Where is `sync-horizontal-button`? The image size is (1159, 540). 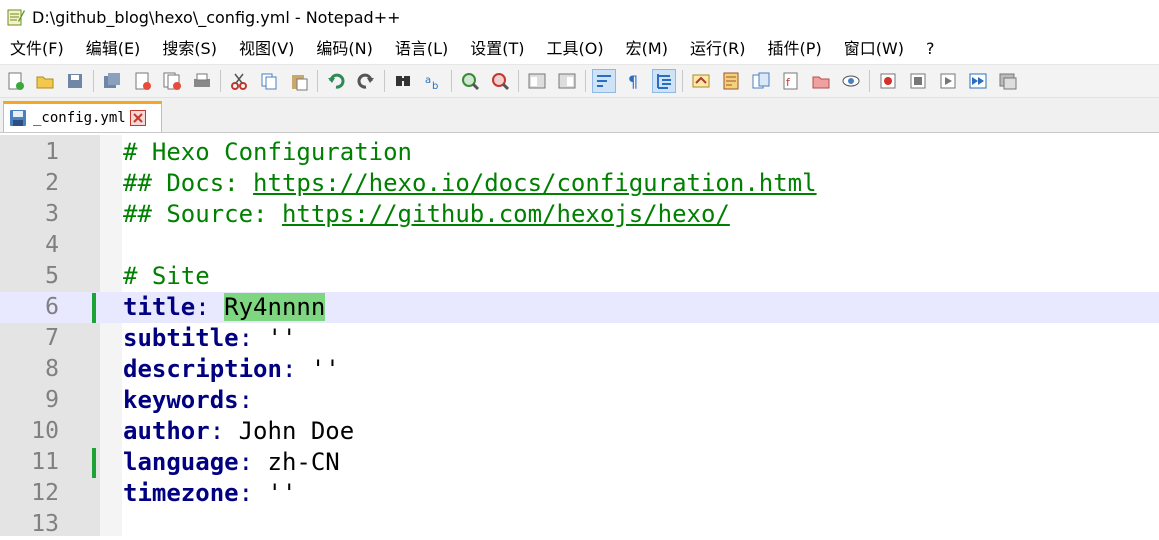 sync-horizontal-button is located at coordinates (567, 81).